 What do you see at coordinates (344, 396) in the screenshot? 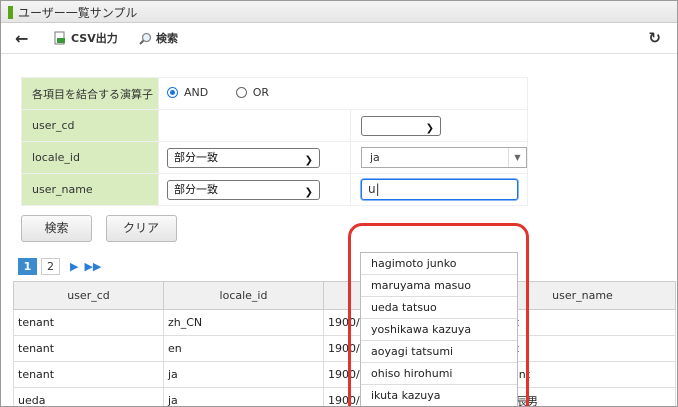
I see `table-row: ueda ja 1900/01/01 上田辰男` at bounding box center [344, 396].